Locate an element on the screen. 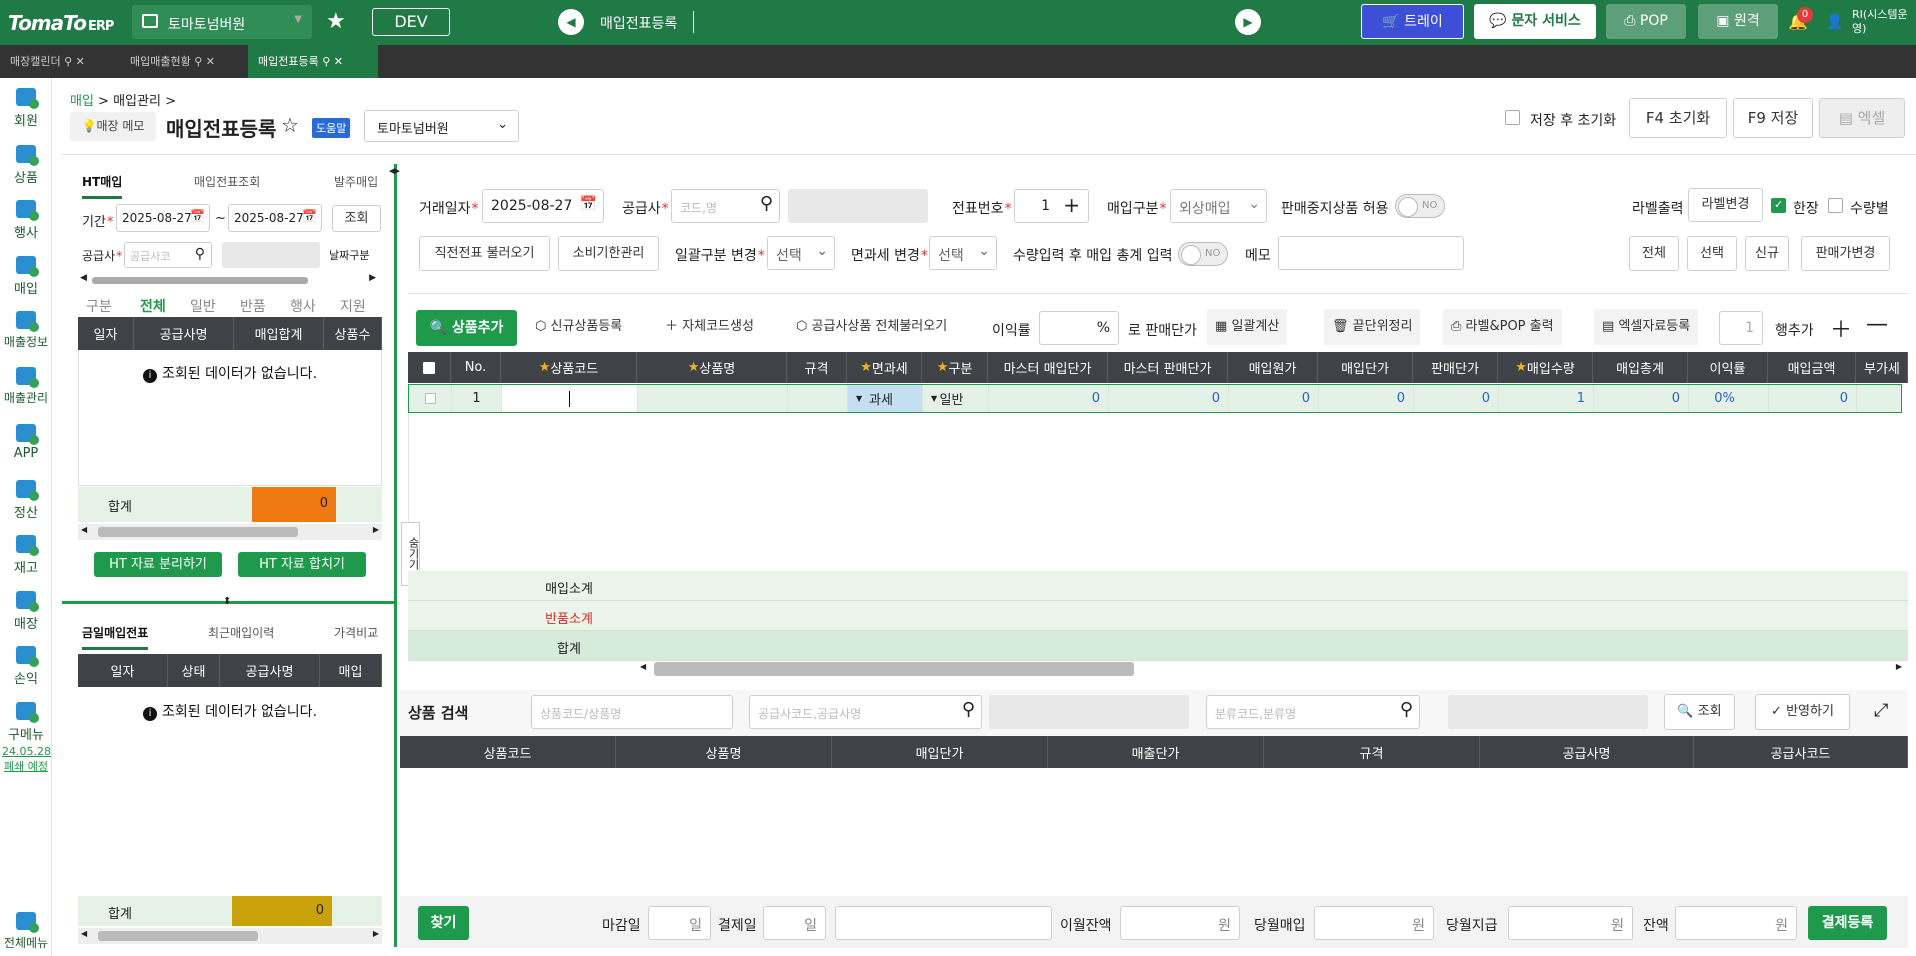  month-pay-input: 원 is located at coordinates (1570, 923).